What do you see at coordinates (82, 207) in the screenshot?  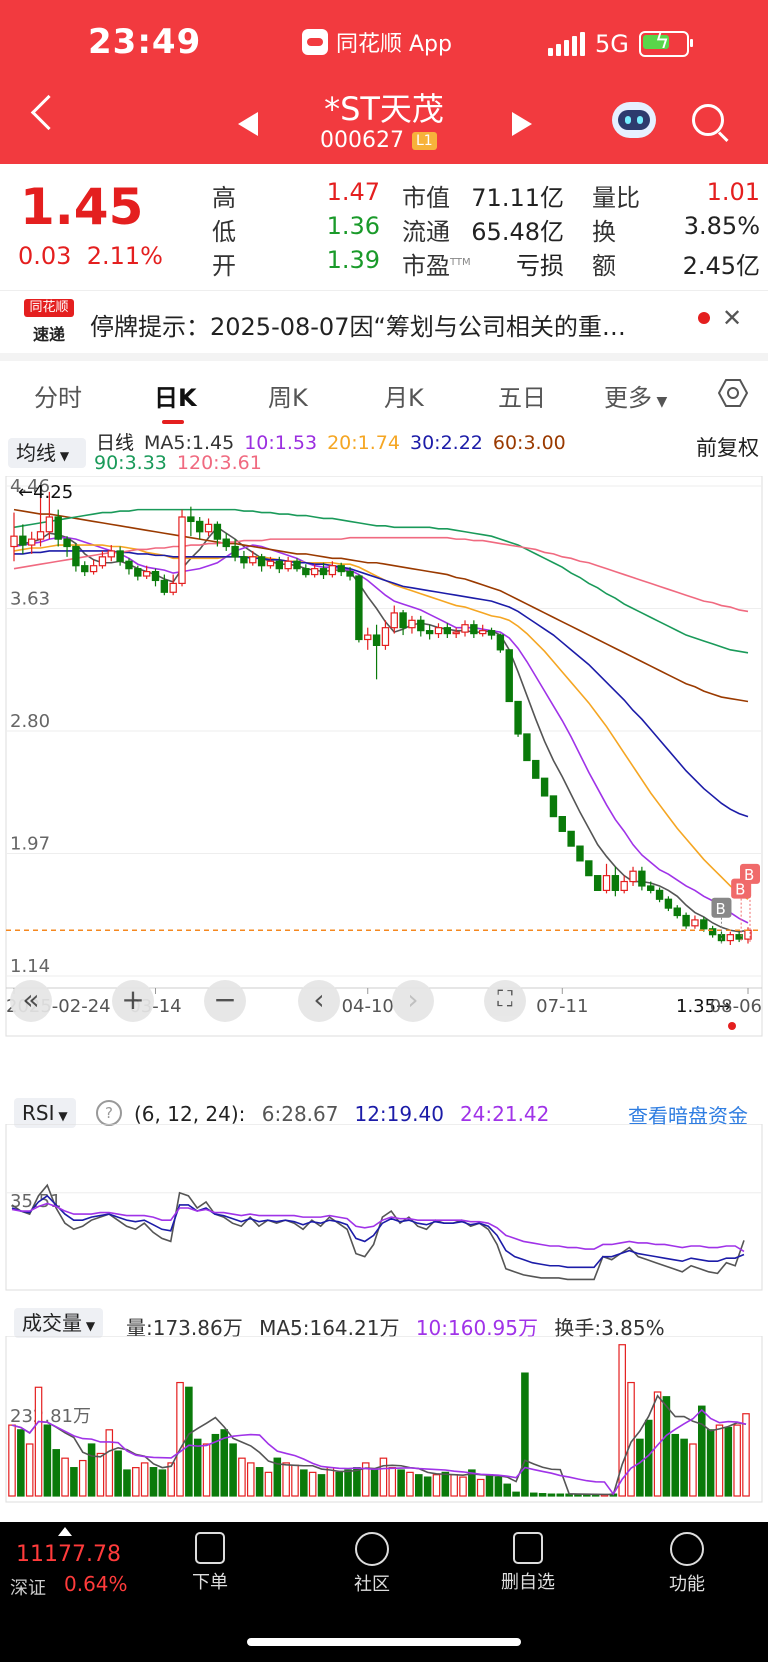 I see `last-price: 1.45` at bounding box center [82, 207].